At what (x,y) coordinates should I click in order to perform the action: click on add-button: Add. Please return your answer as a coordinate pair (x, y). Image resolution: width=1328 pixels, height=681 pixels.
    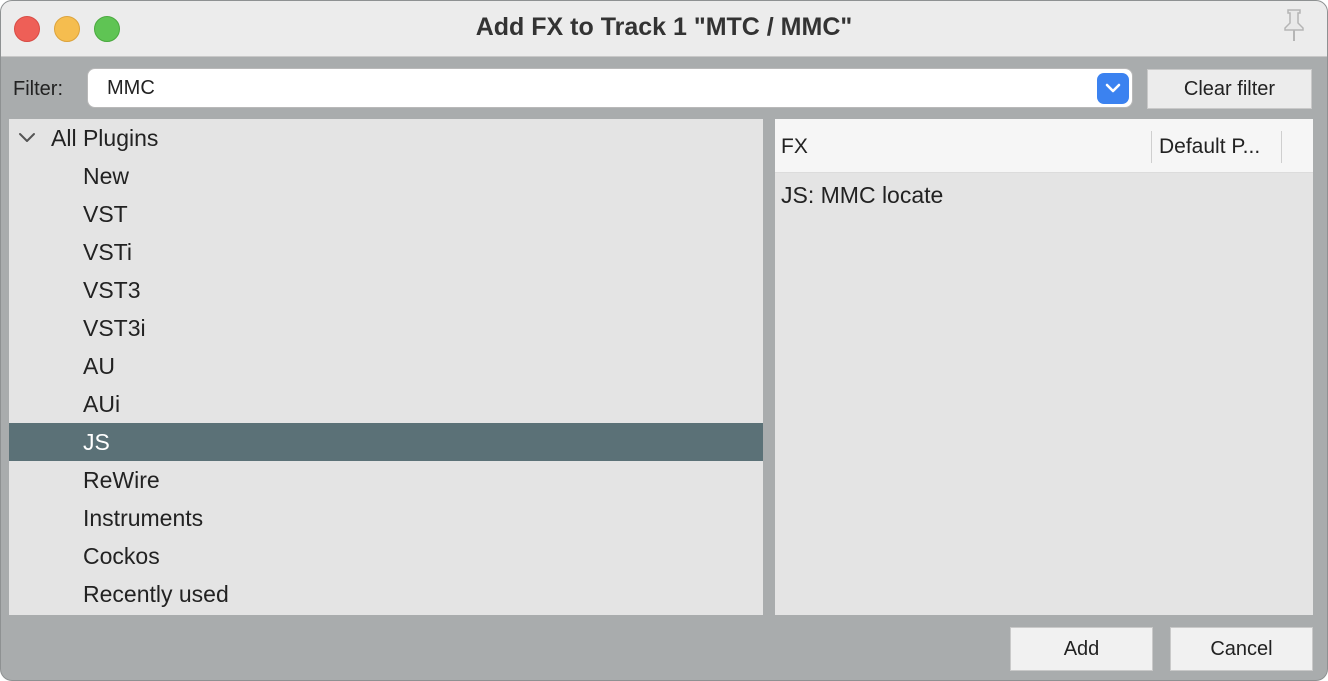
    Looking at the image, I should click on (1081, 649).